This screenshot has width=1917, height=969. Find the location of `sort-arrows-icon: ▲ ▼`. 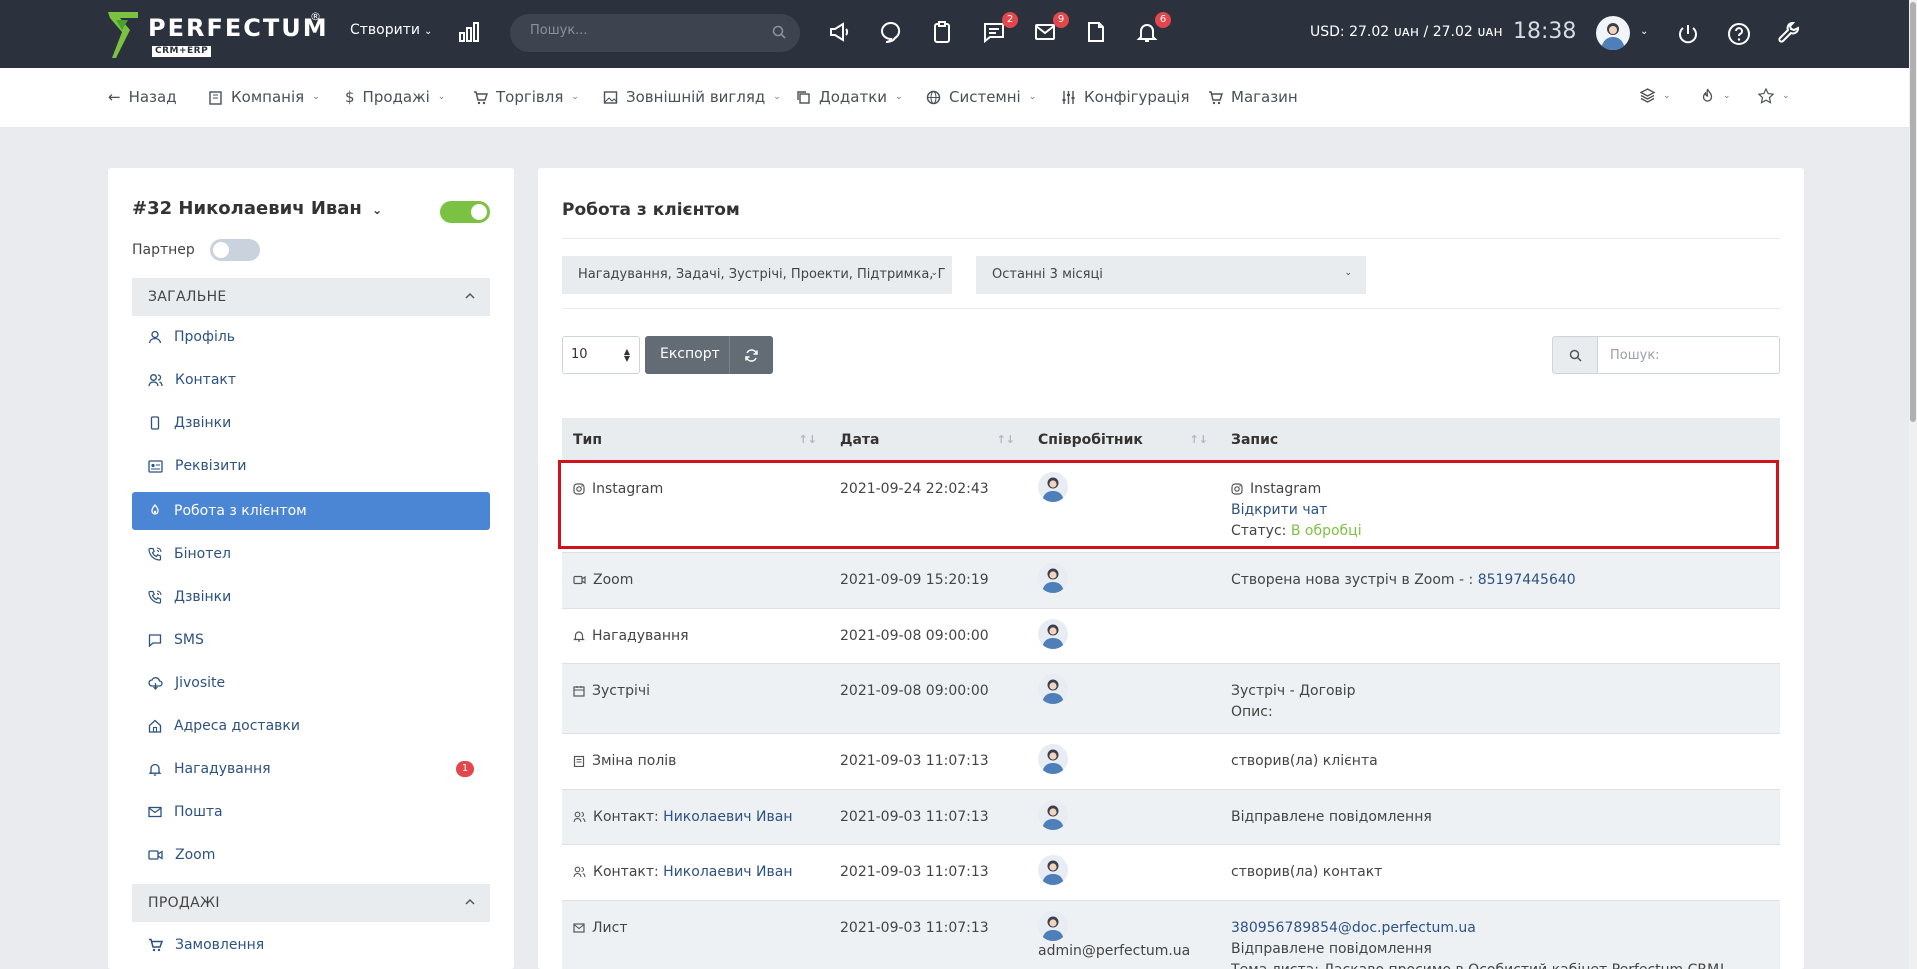

sort-arrows-icon: ▲ ▼ is located at coordinates (626, 355).